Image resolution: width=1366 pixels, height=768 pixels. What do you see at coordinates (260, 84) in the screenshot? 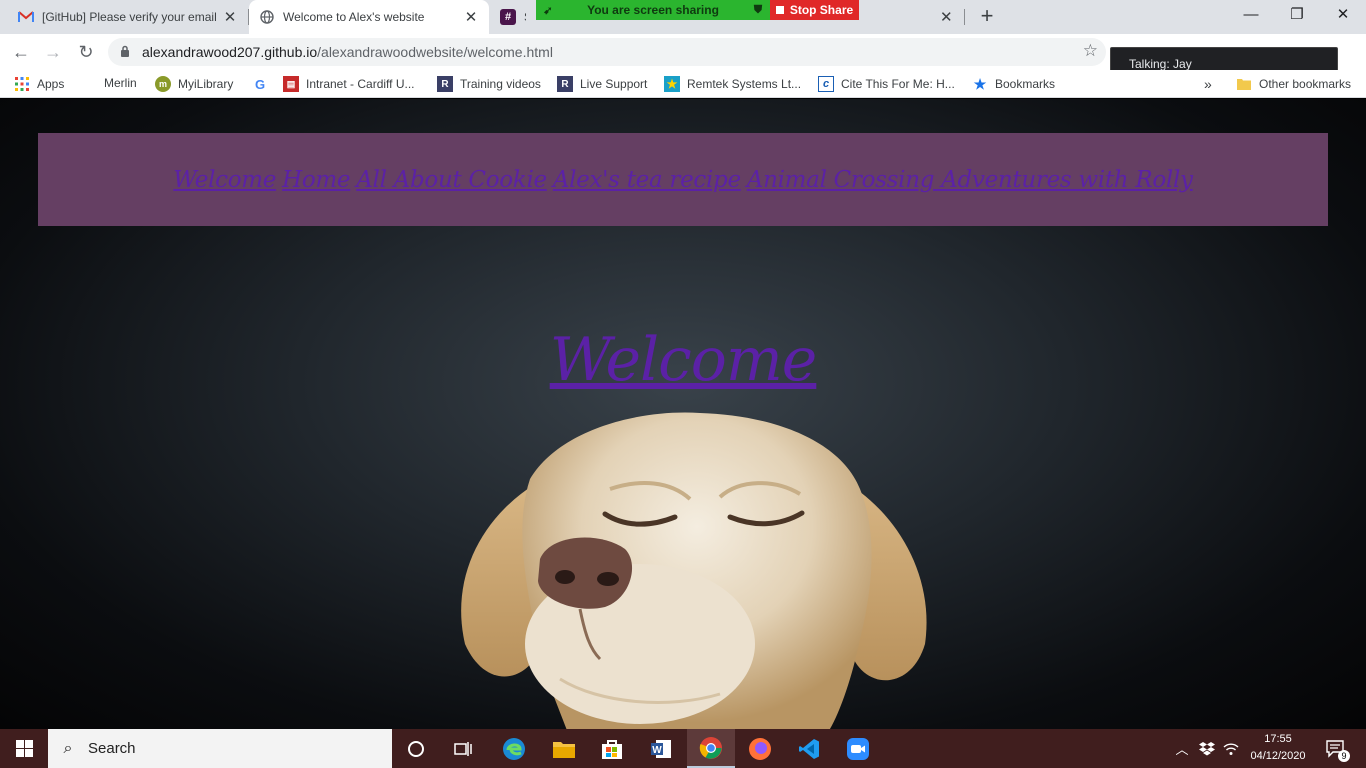
I see `google-icon: G` at bounding box center [260, 84].